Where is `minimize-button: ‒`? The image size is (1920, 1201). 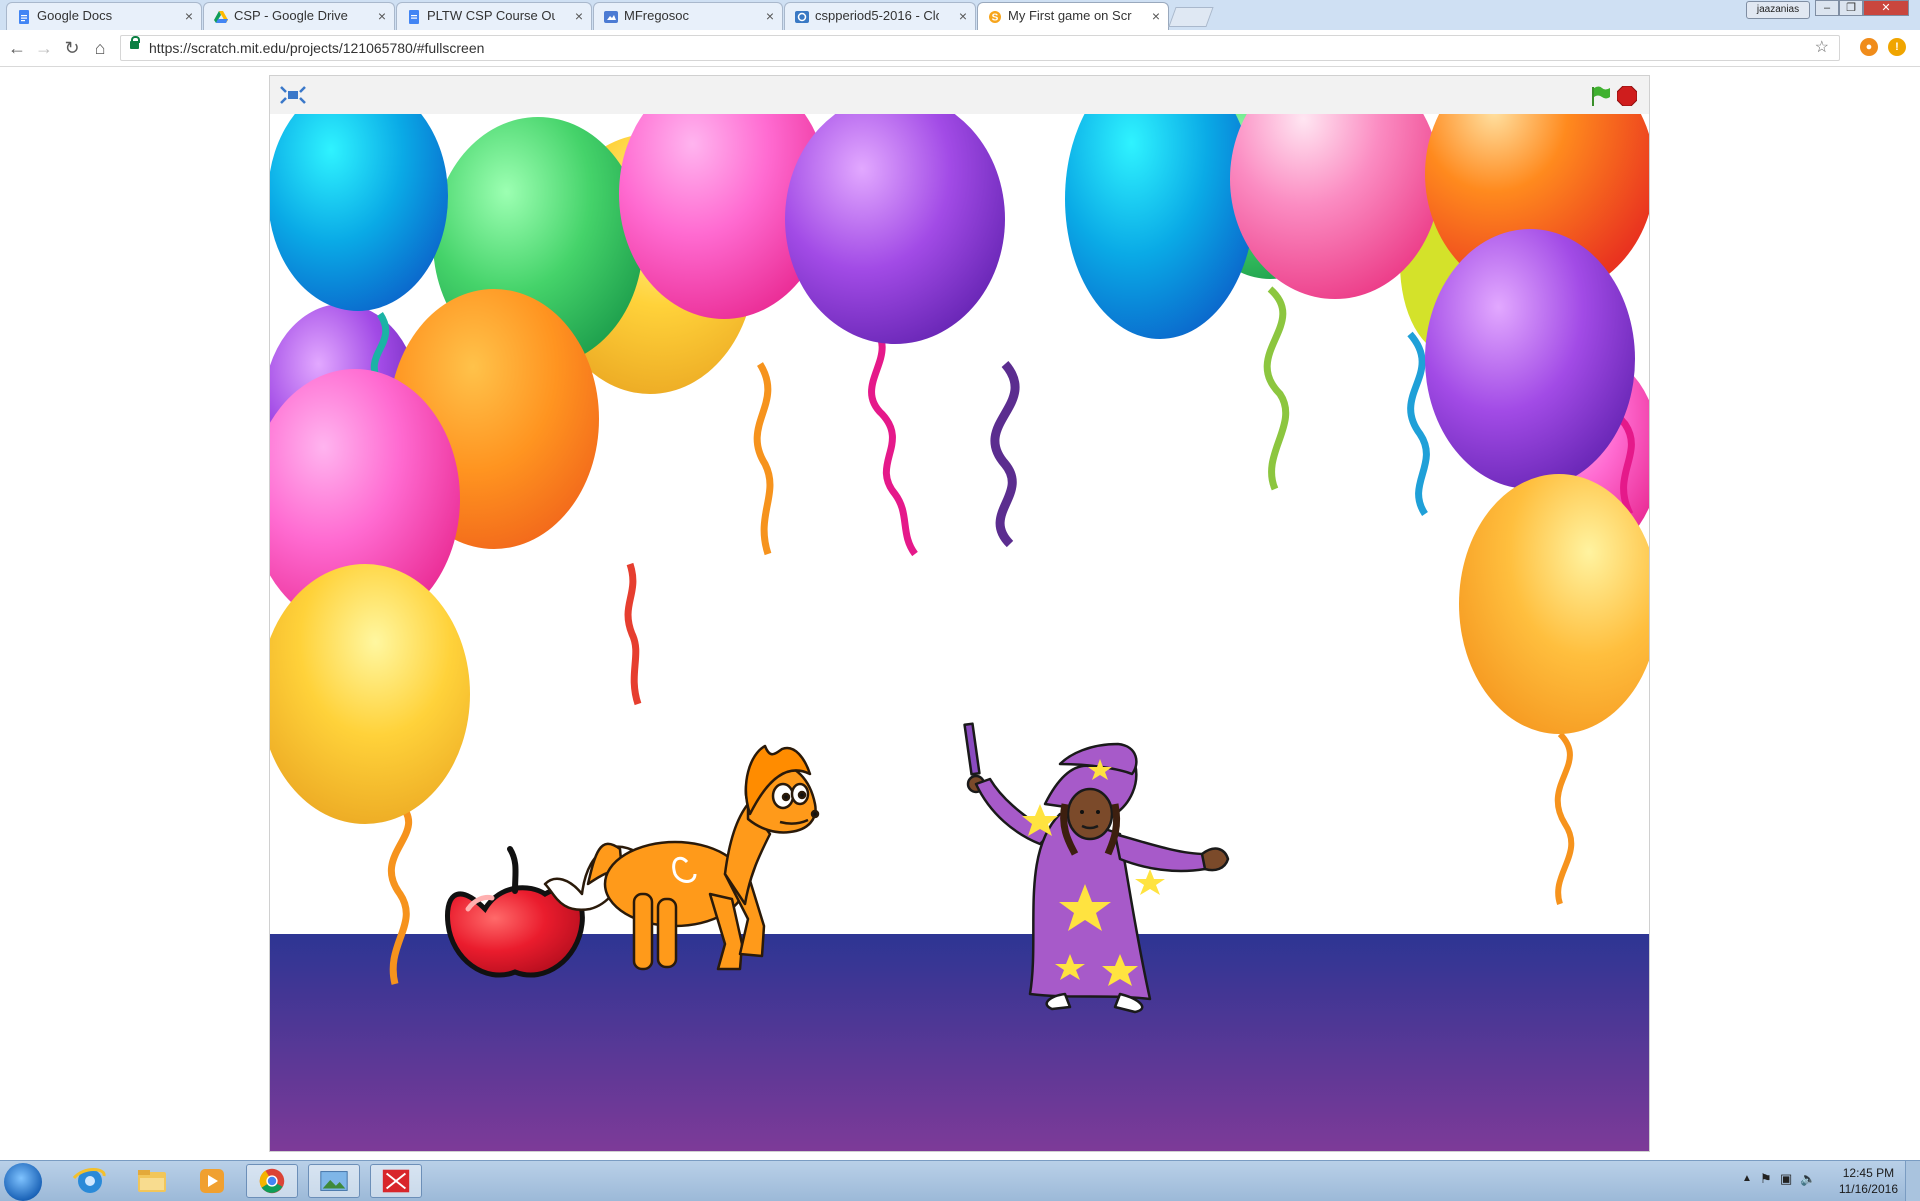
minimize-button: ‒ is located at coordinates (1827, 8).